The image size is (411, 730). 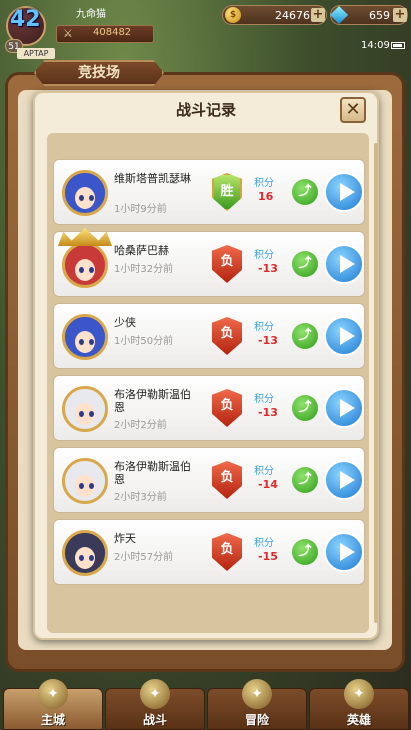 What do you see at coordinates (209, 408) in the screenshot?
I see `battle-record-row: 布洛伊勒斯温伯恩 2小时2分前 负 积分 -13 ⤴` at bounding box center [209, 408].